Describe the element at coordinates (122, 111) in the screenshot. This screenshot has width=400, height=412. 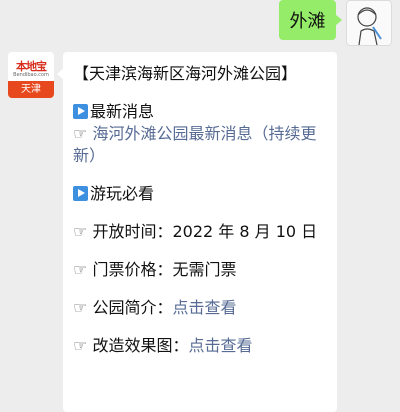
I see `latest-label: 最新消息` at that location.